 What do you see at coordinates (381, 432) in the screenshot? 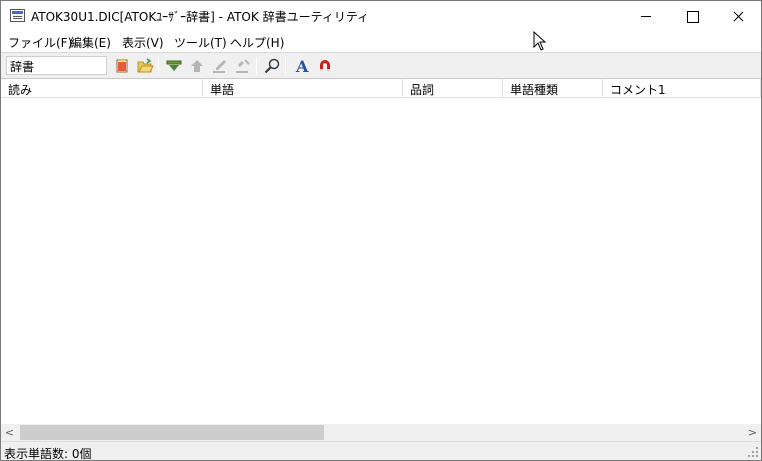
I see `horizontal-scrollbar: < >` at bounding box center [381, 432].